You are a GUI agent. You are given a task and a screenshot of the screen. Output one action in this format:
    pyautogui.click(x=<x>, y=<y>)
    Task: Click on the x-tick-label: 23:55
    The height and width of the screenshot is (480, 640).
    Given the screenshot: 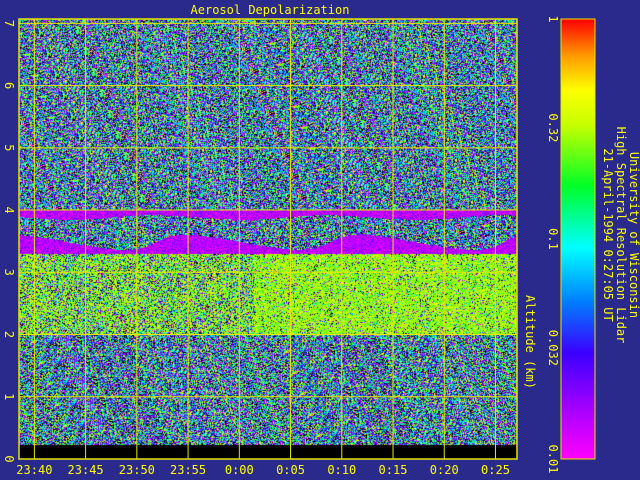 What is the action you would take?
    pyautogui.click(x=188, y=470)
    